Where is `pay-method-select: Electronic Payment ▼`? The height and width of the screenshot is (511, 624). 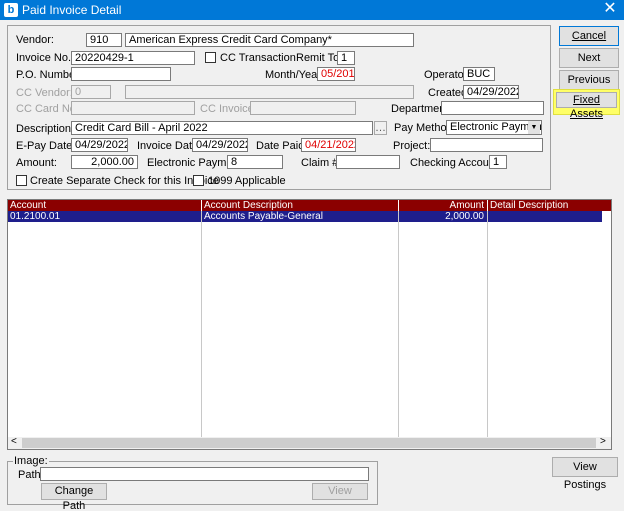 pay-method-select: Electronic Payment ▼ is located at coordinates (494, 127).